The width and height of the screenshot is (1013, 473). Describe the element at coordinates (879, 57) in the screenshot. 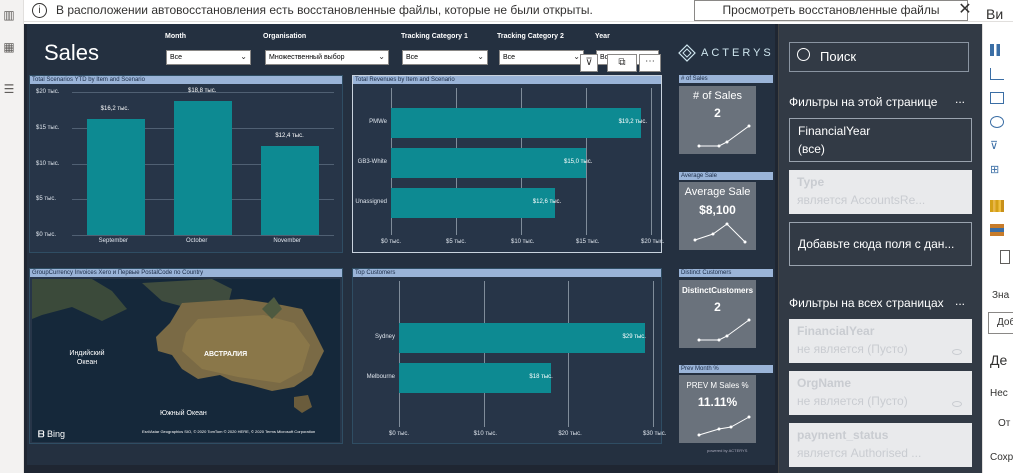

I see `filter-search-input: Поиск` at that location.